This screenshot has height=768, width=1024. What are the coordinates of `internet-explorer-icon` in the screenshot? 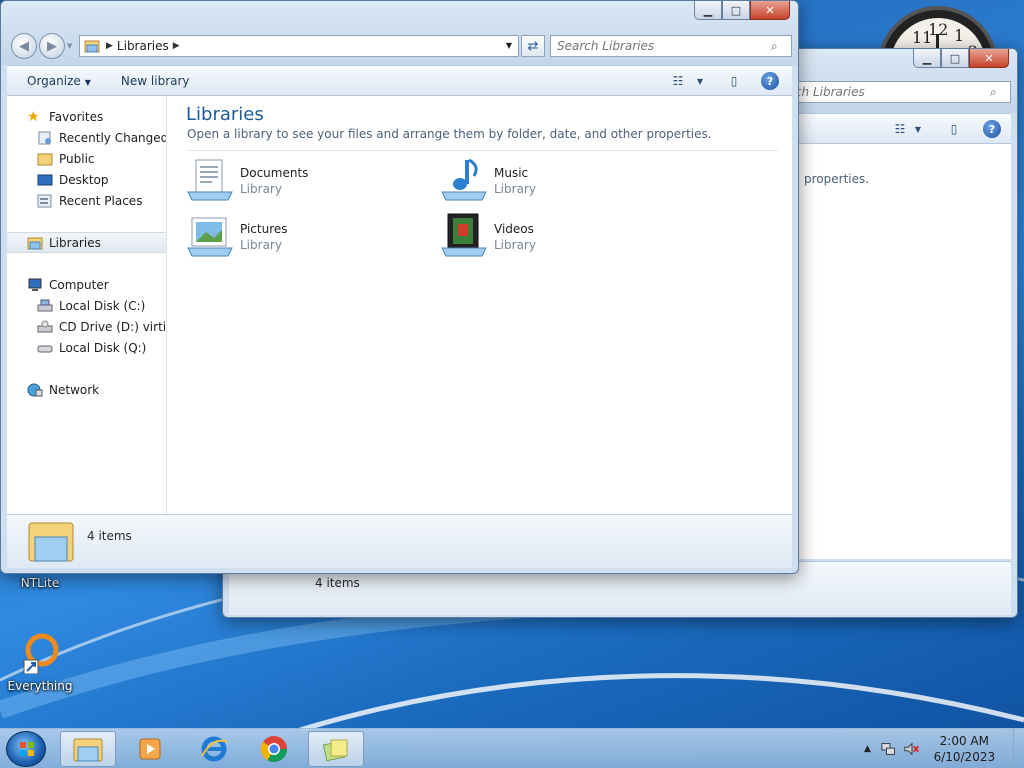 It's located at (214, 749).